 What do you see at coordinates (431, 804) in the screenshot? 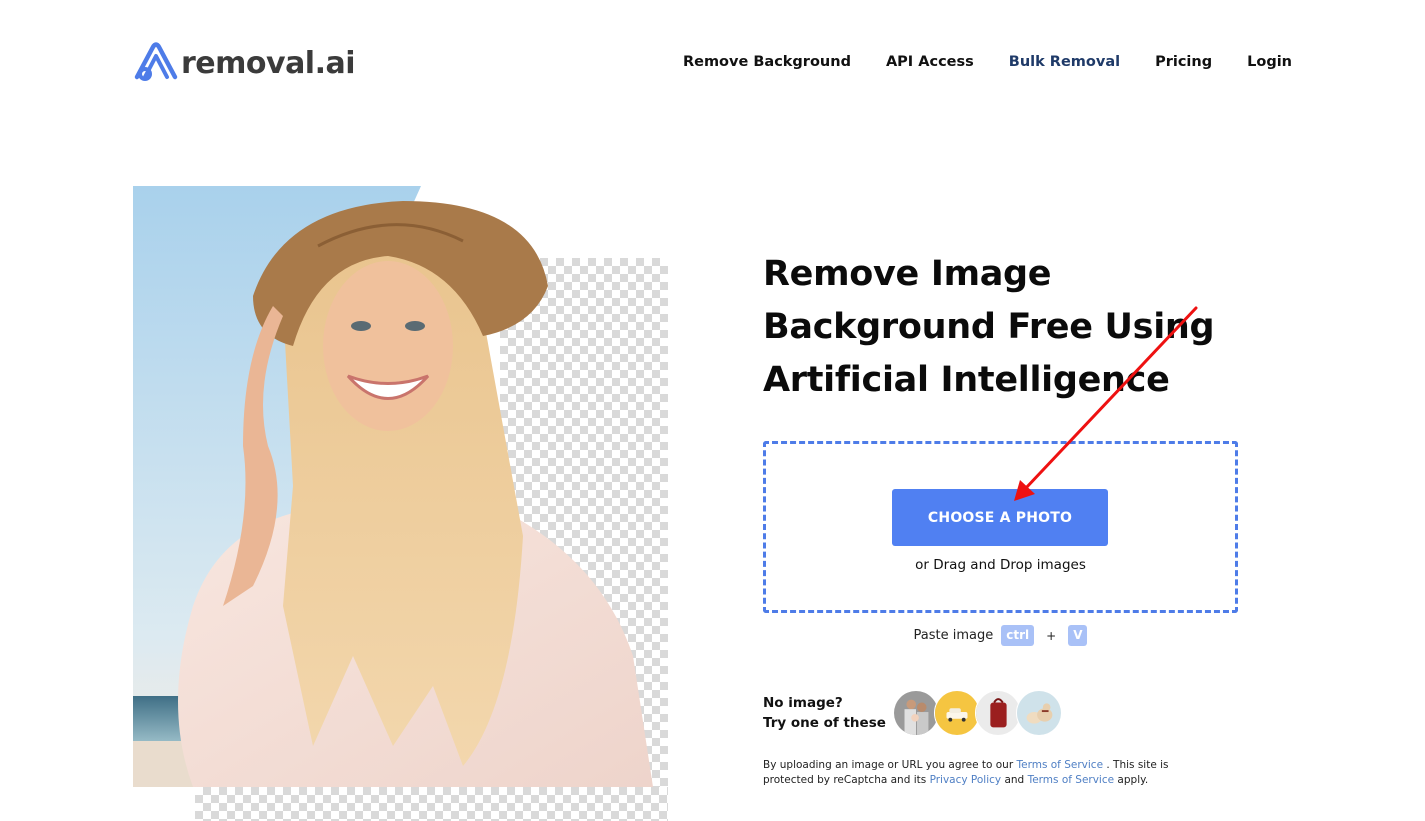
I see `transparency-checkerboard-bottom` at bounding box center [431, 804].